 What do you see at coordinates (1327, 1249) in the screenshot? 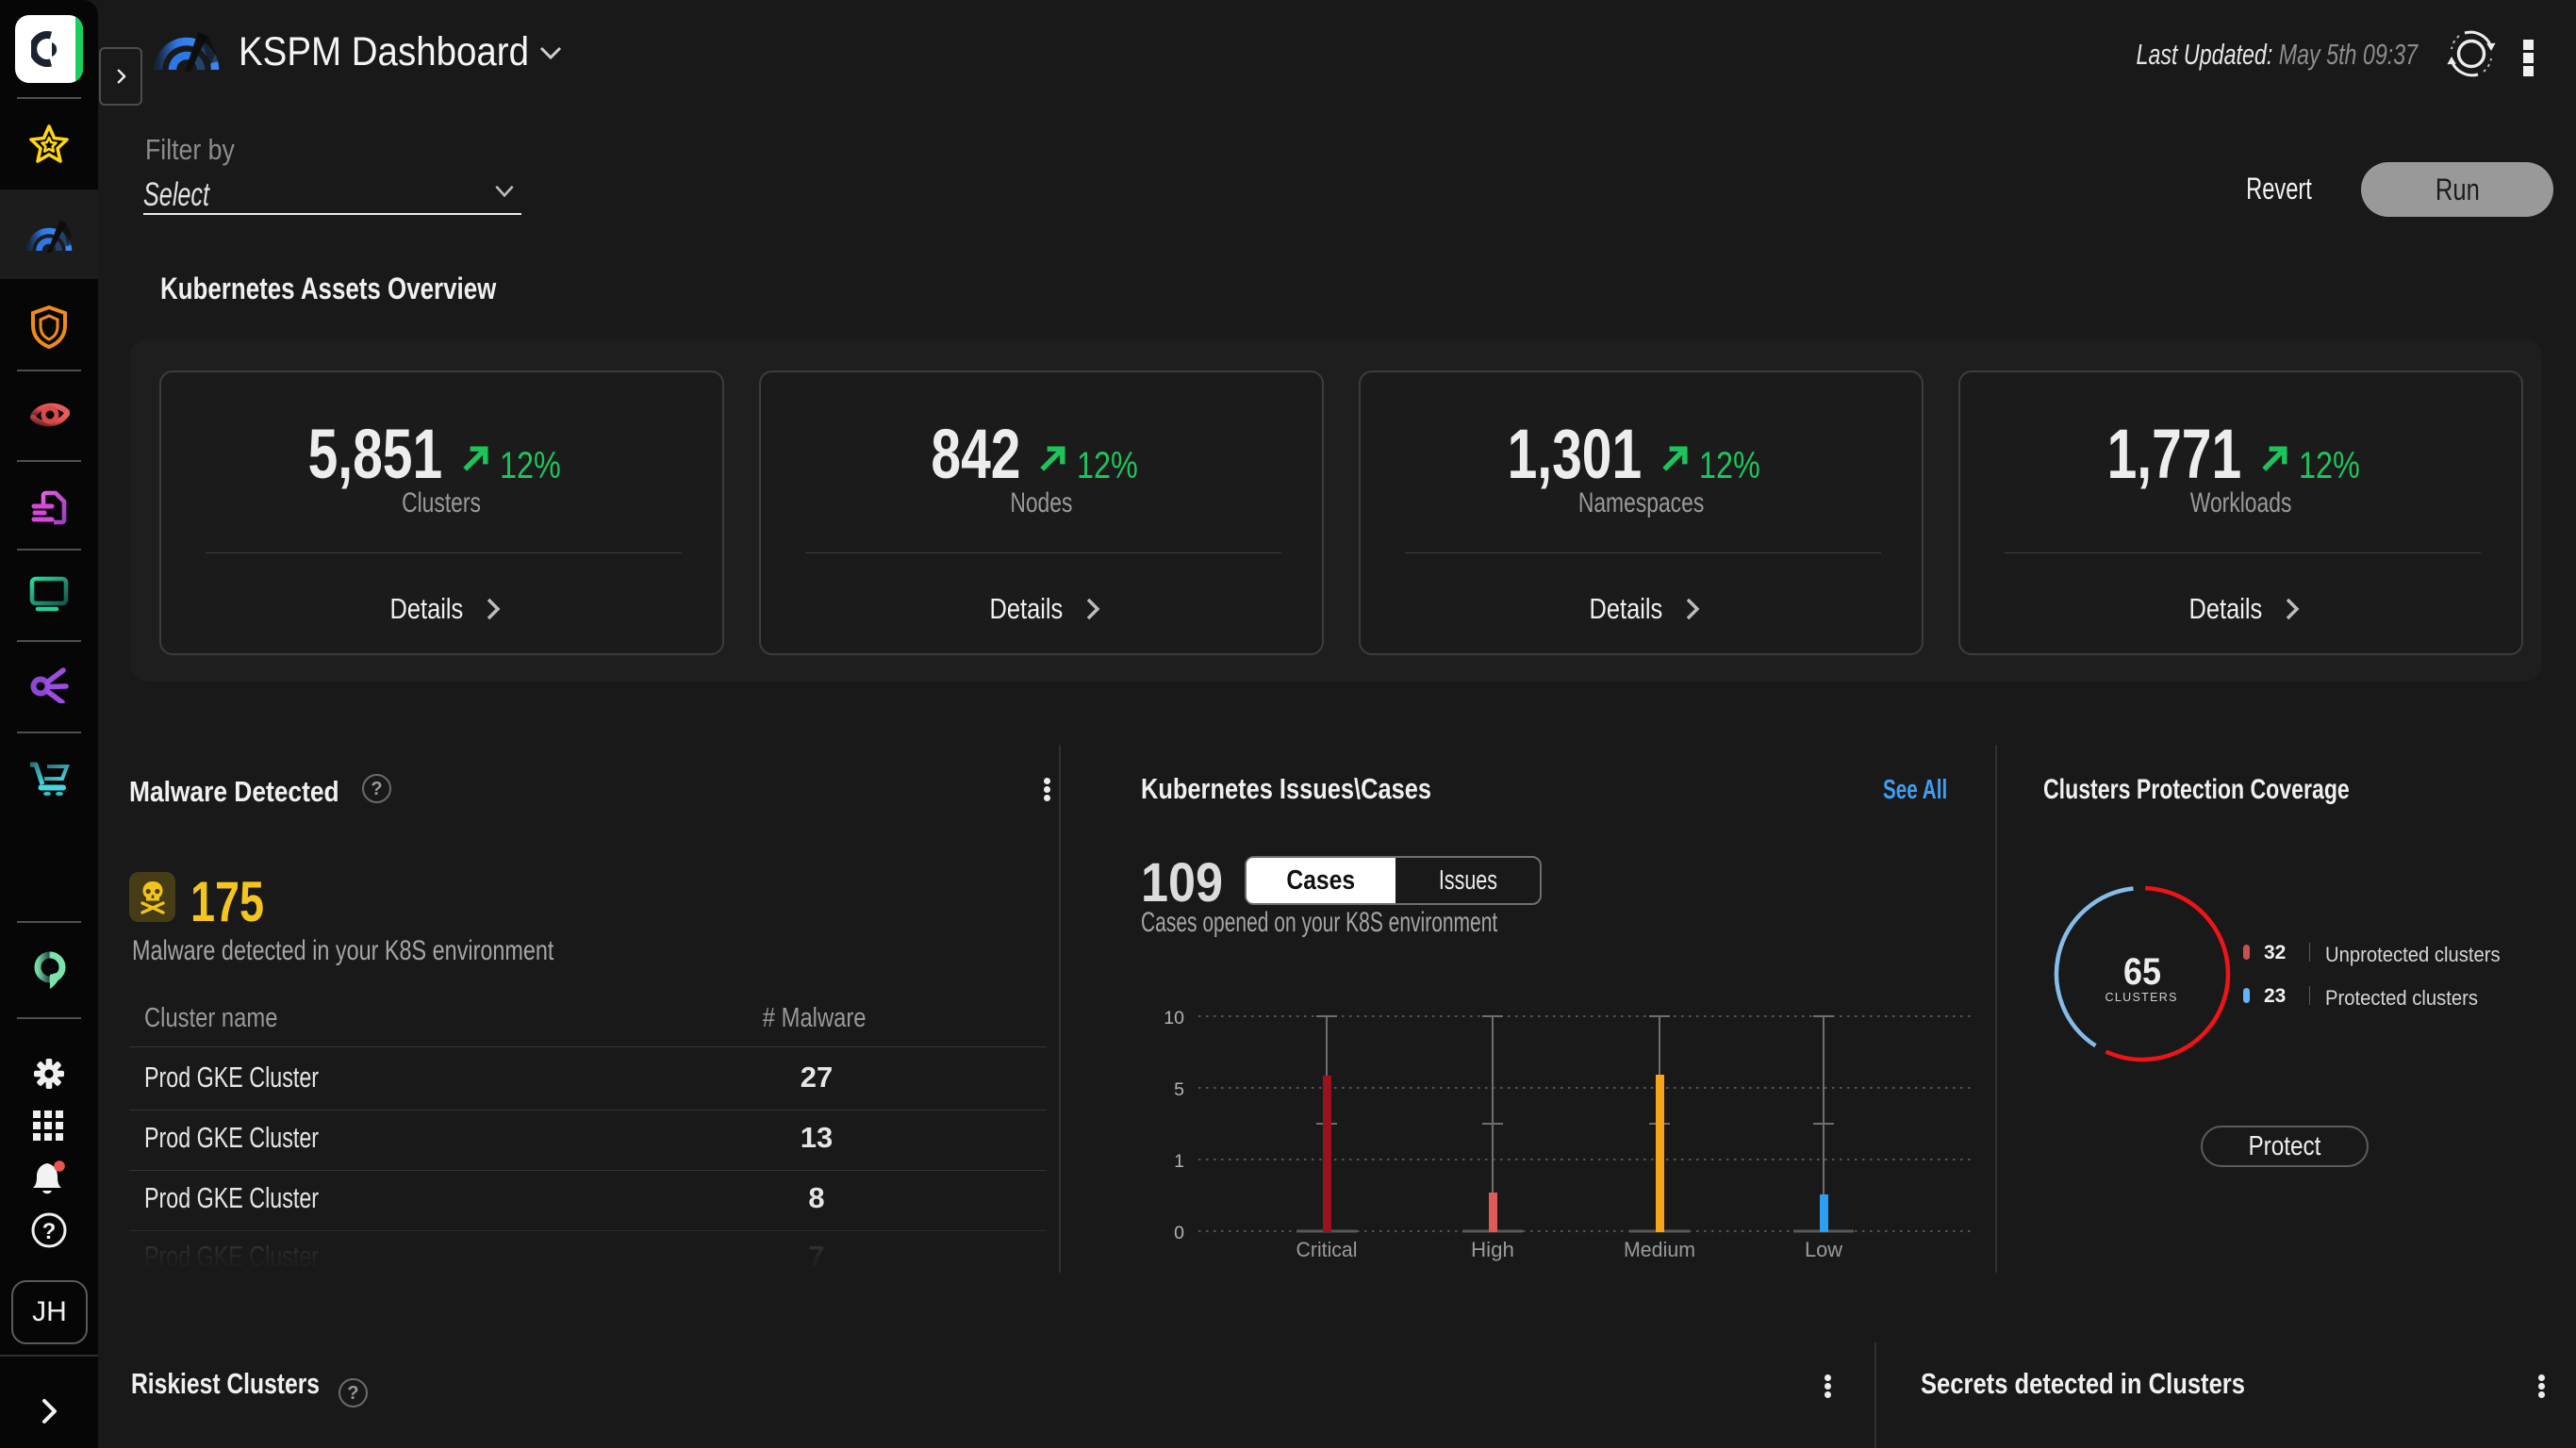
I see `svg-text: Critical` at bounding box center [1327, 1249].